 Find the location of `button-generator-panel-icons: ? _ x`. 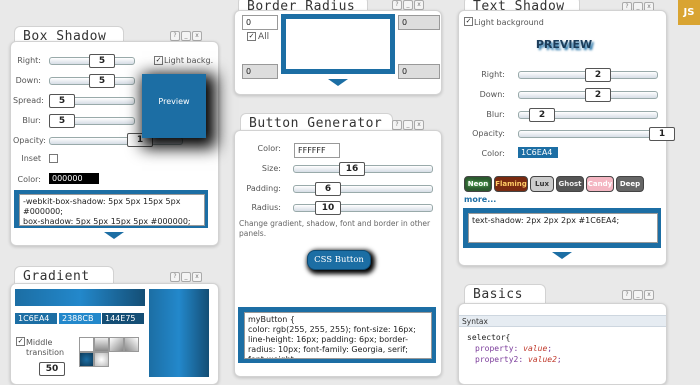

button-generator-panel-icons: ? _ x is located at coordinates (408, 125).